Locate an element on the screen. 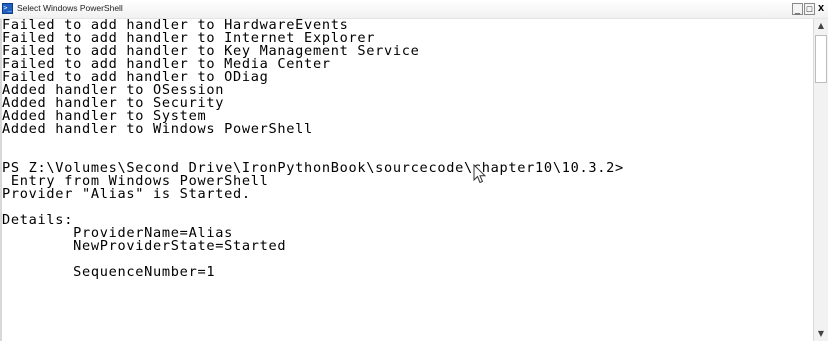  title-bar: >_ Select Windows PowerShell _ □ x is located at coordinates (414, 9).